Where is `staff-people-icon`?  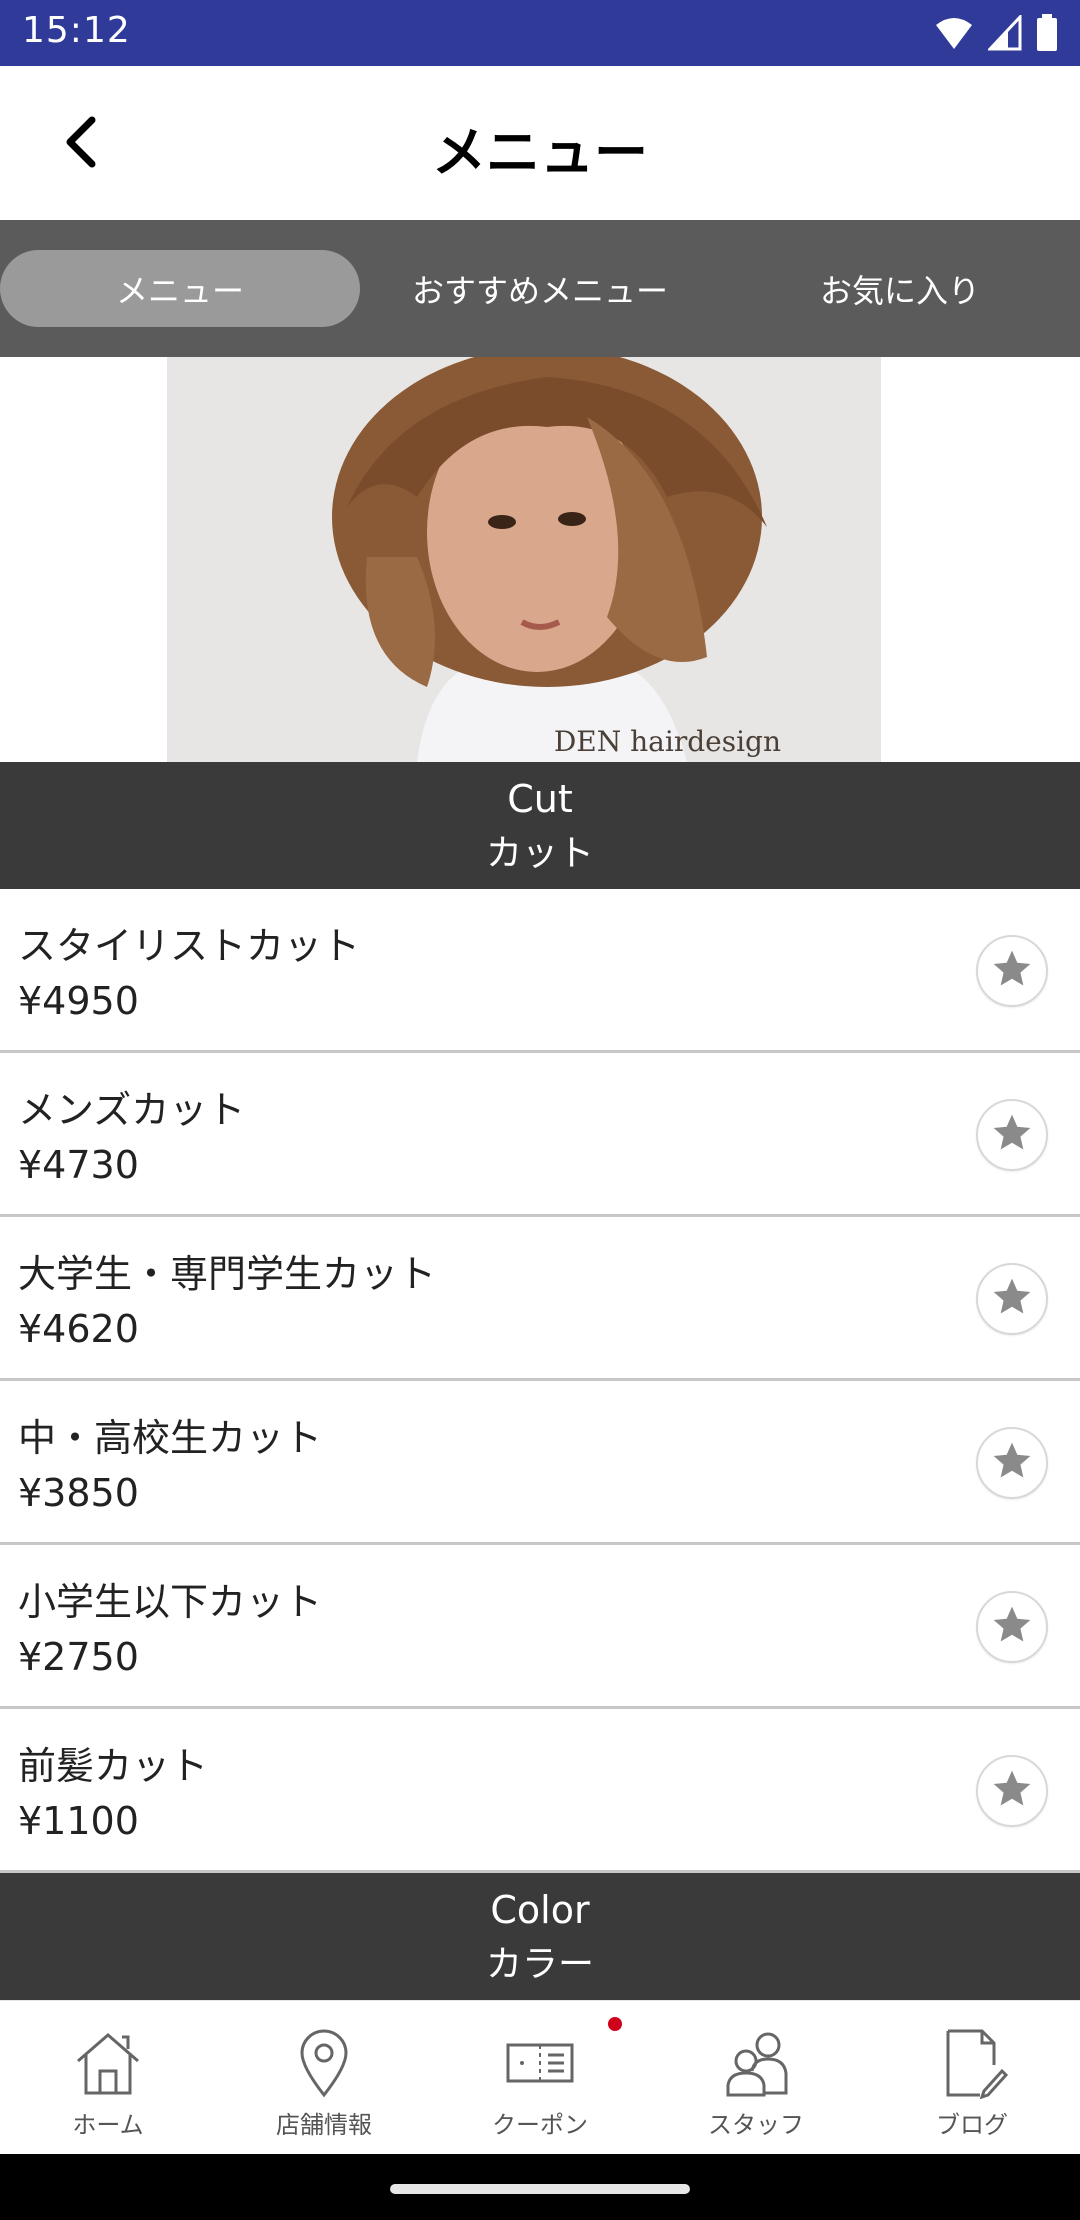 staff-people-icon is located at coordinates (756, 2063).